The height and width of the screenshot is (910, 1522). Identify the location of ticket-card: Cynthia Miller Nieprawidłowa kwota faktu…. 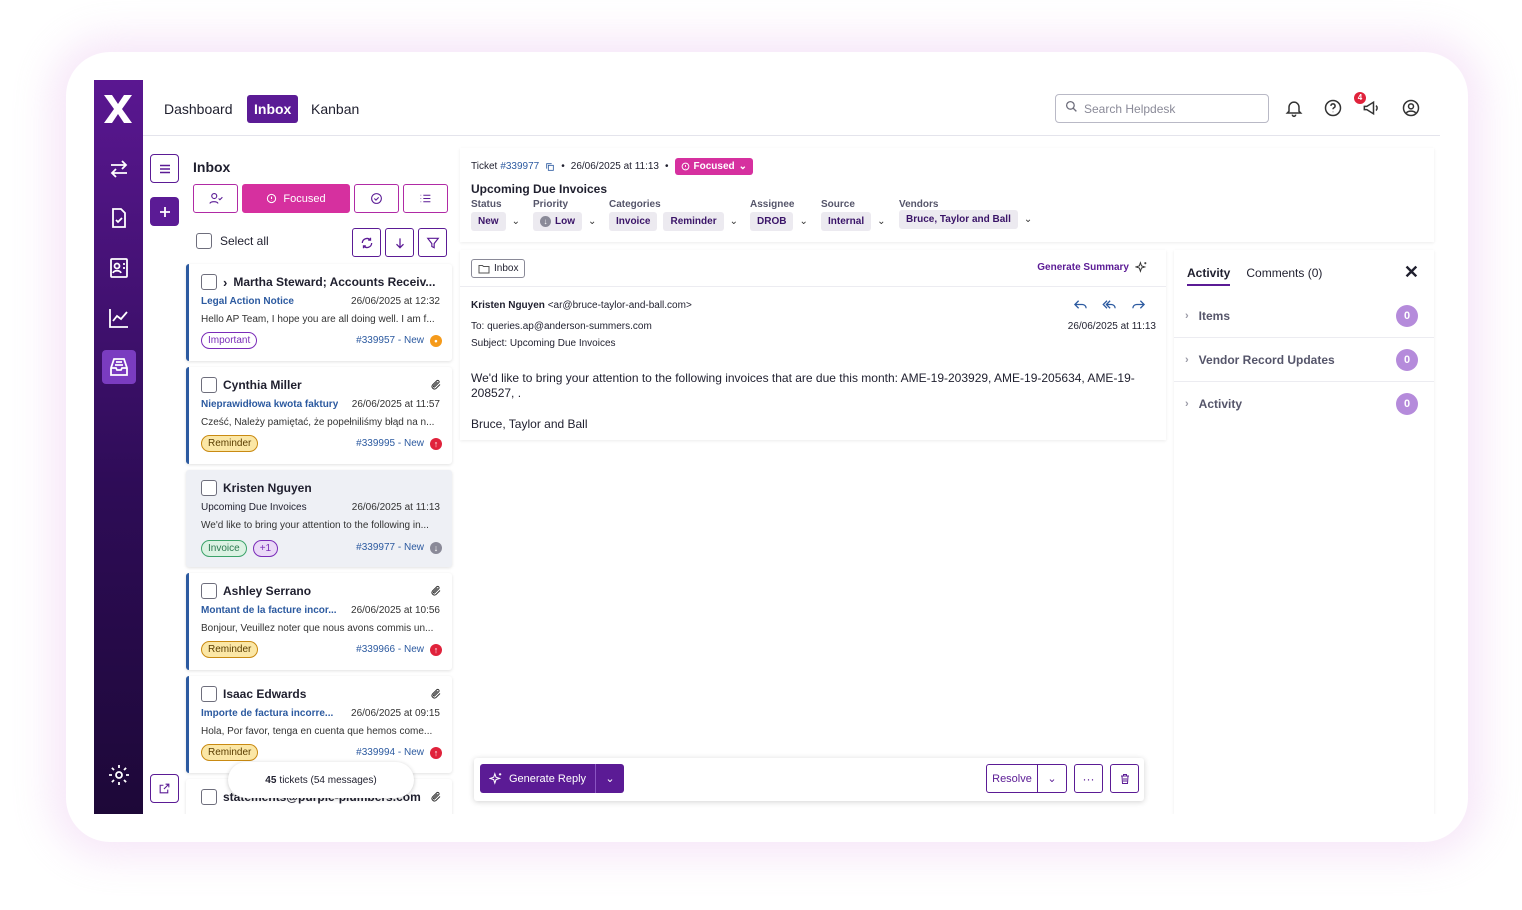
(319, 415).